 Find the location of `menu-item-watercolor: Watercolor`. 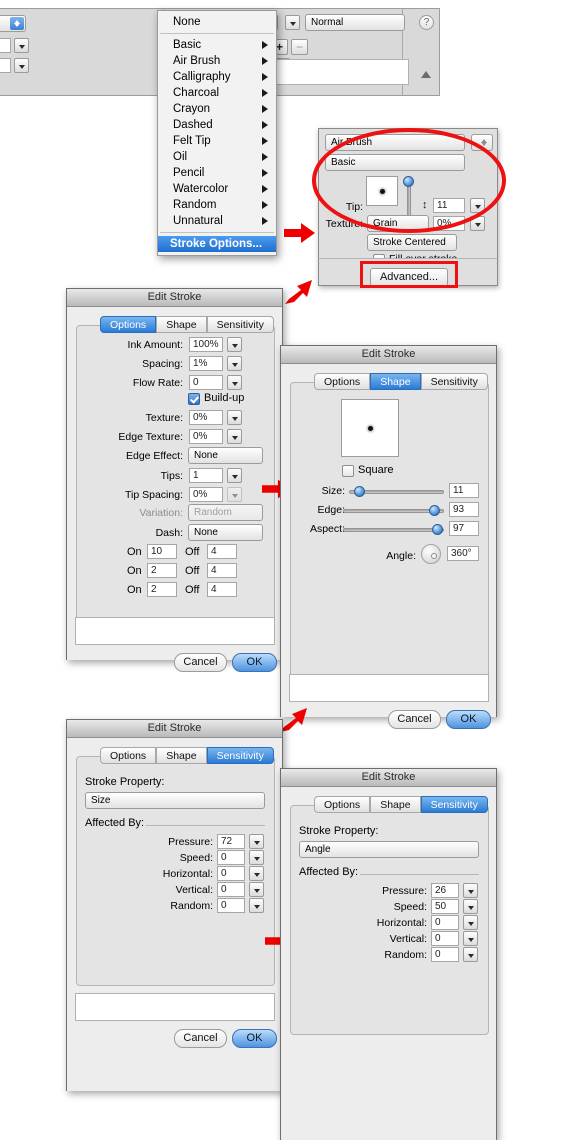

menu-item-watercolor: Watercolor is located at coordinates (217, 189).